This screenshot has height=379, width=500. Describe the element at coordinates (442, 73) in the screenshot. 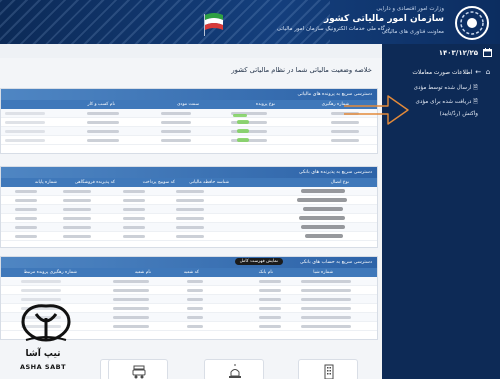

I see `sidebar-section-label: اطلاعات صورت معاملات` at that location.